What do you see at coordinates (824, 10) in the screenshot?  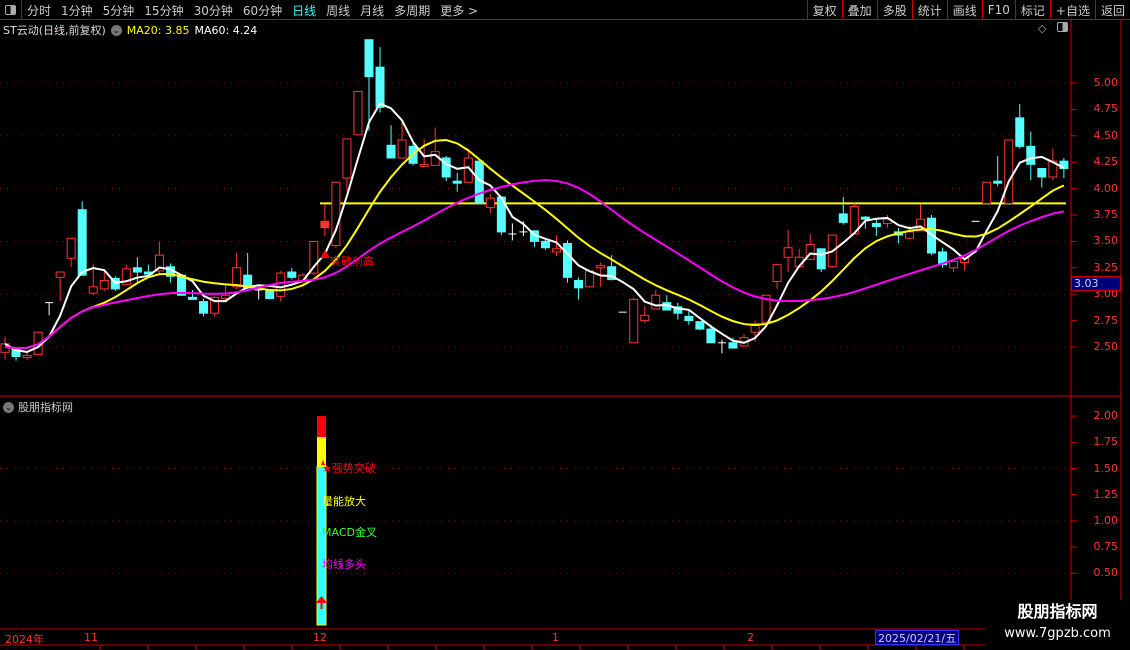 I see `toolbar-button-0: 复权` at bounding box center [824, 10].